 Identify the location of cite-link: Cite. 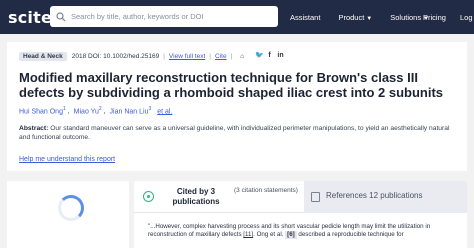
(221, 56).